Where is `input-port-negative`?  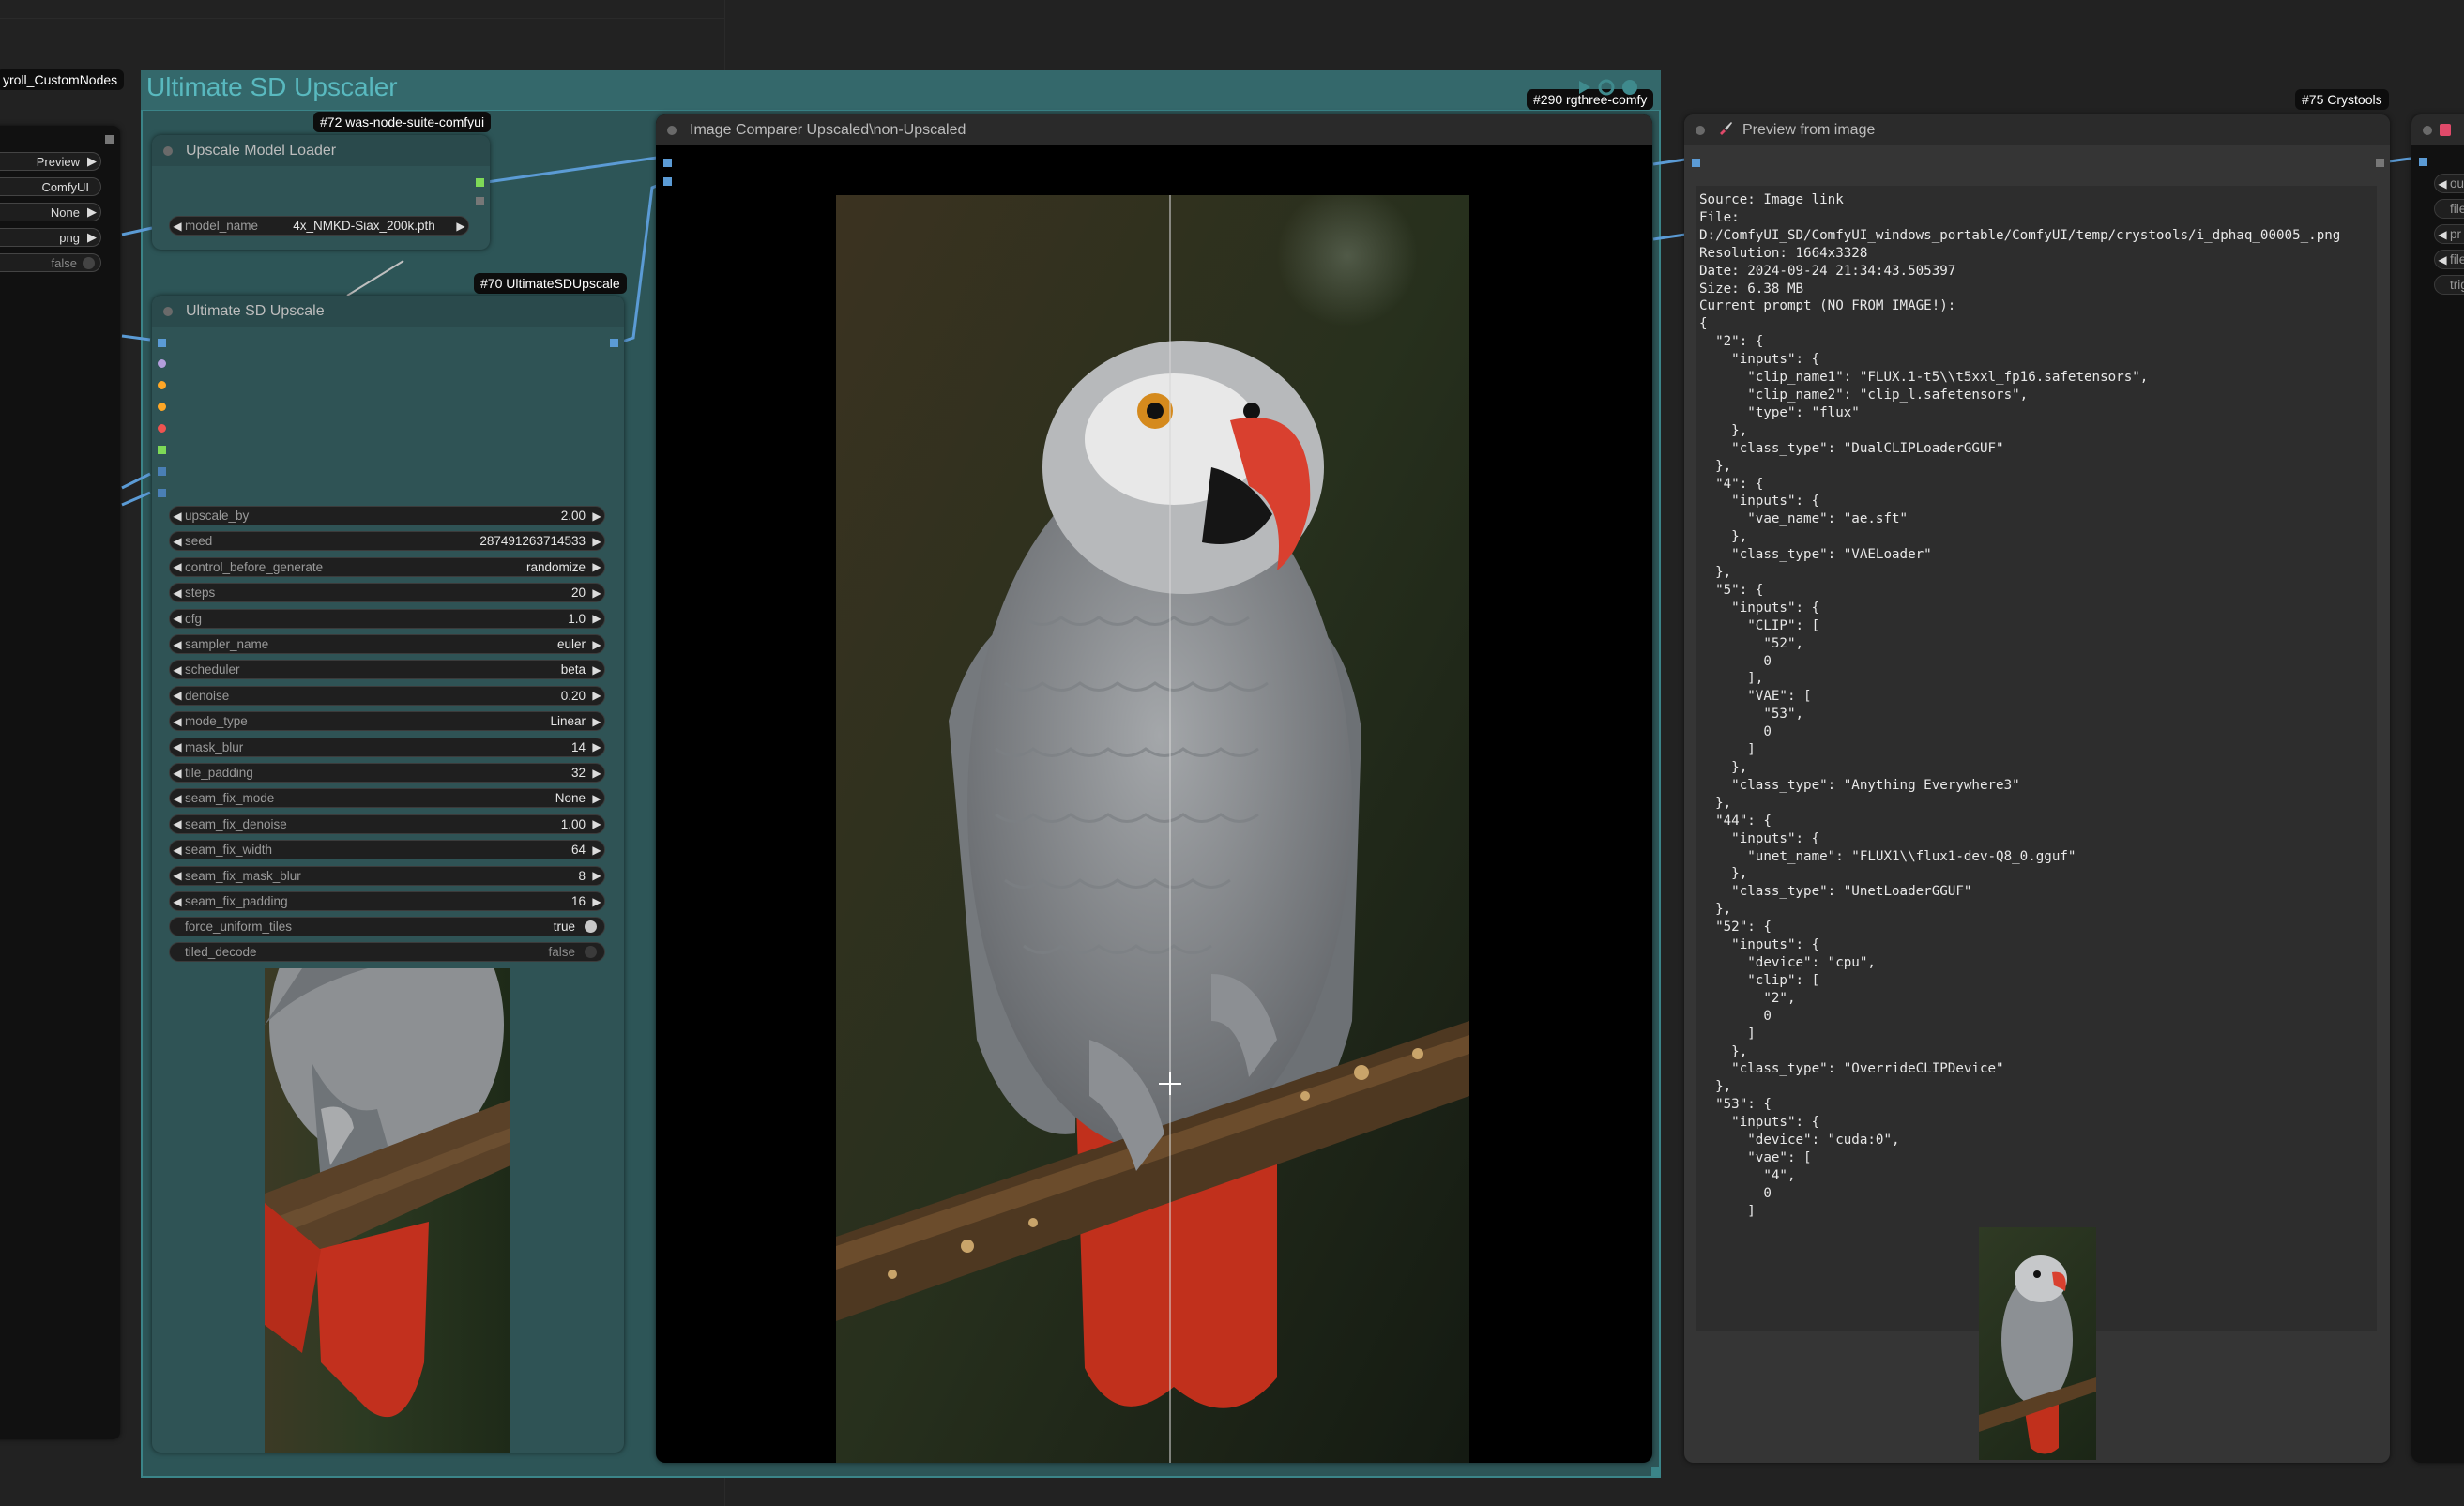 input-port-negative is located at coordinates (162, 407).